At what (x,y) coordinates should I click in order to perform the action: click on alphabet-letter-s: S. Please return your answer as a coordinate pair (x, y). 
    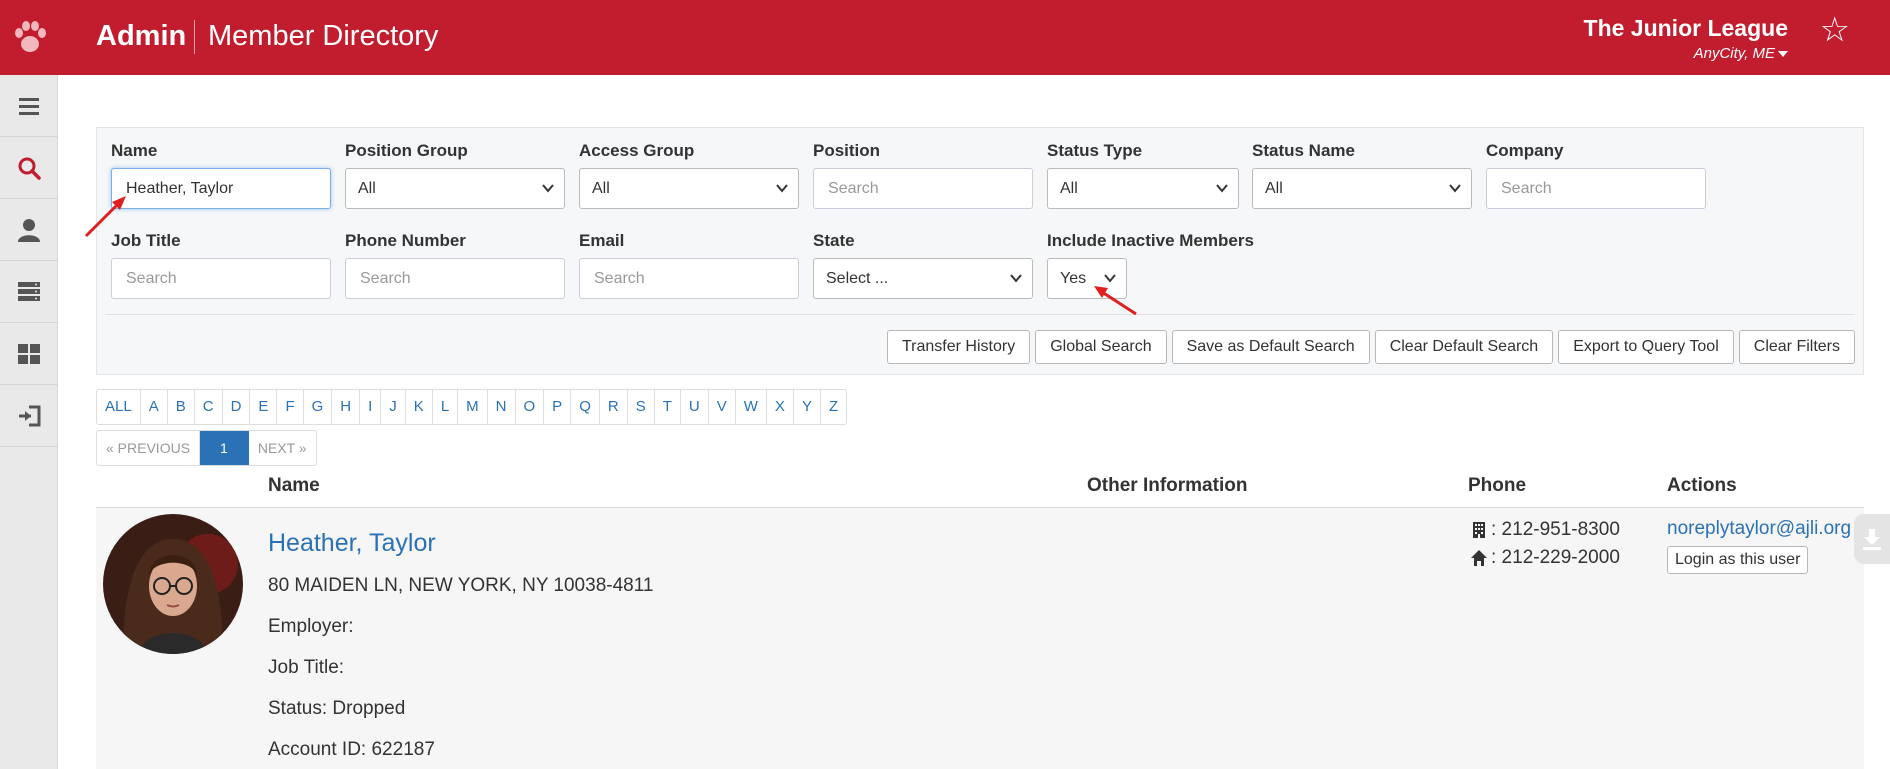
    Looking at the image, I should click on (641, 407).